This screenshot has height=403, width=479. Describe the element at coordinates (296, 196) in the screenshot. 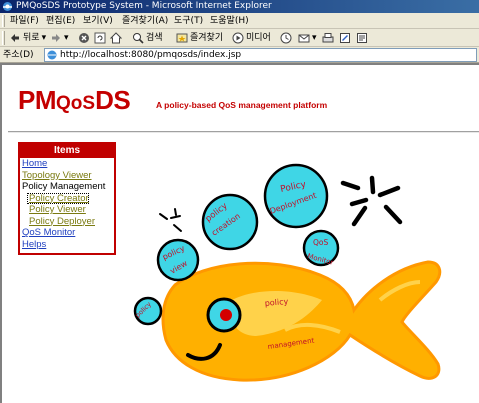

I see `bubble-policy-deployment: Policy Deployment` at that location.